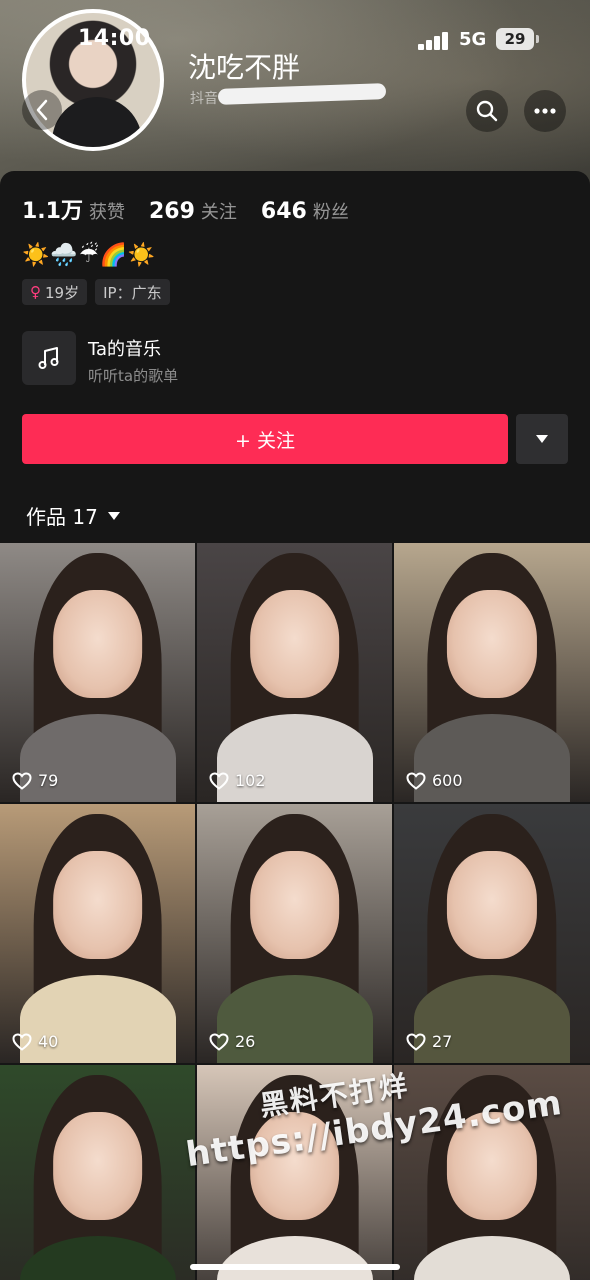 This screenshot has height=1280, width=590. I want to click on like-count: 102, so click(237, 780).